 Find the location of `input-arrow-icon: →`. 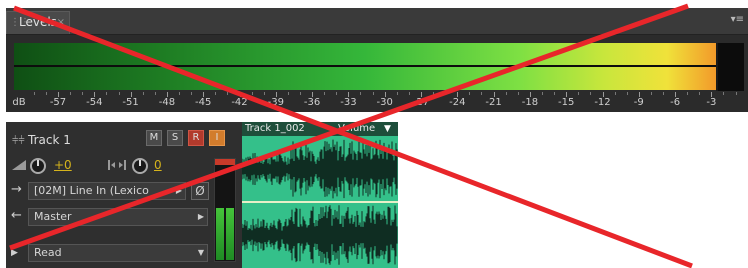

input-arrow-icon: → is located at coordinates (16, 189).